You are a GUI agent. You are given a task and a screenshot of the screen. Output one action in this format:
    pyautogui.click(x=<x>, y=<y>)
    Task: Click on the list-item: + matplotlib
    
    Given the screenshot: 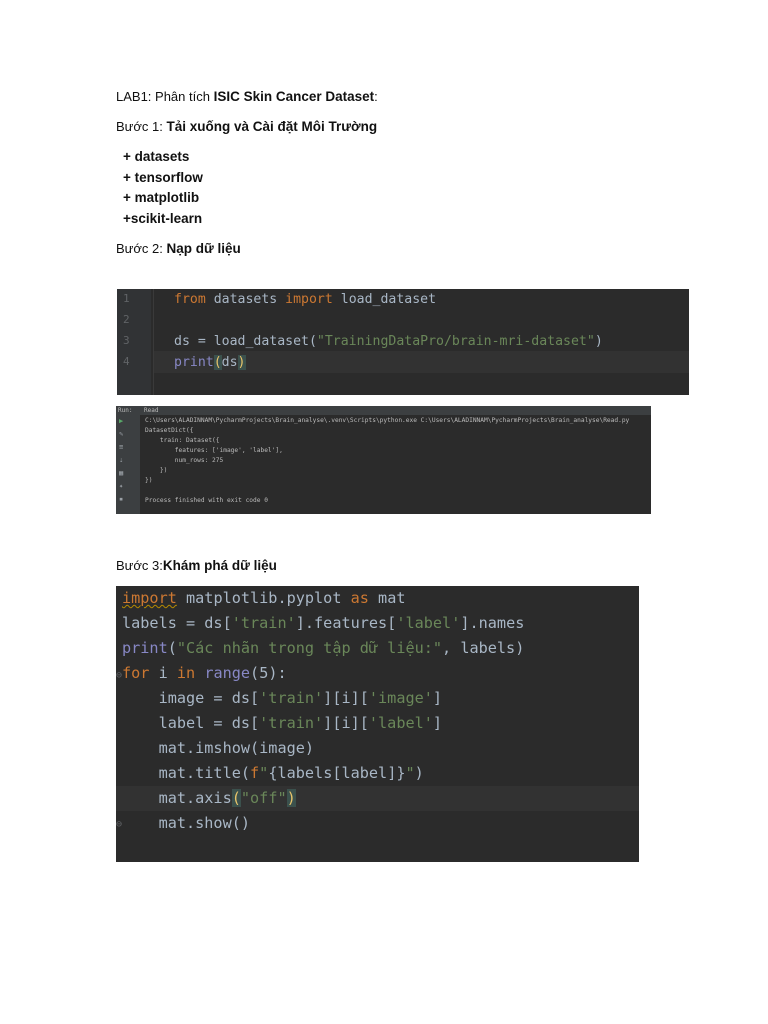 What is the action you would take?
    pyautogui.click(x=161, y=197)
    